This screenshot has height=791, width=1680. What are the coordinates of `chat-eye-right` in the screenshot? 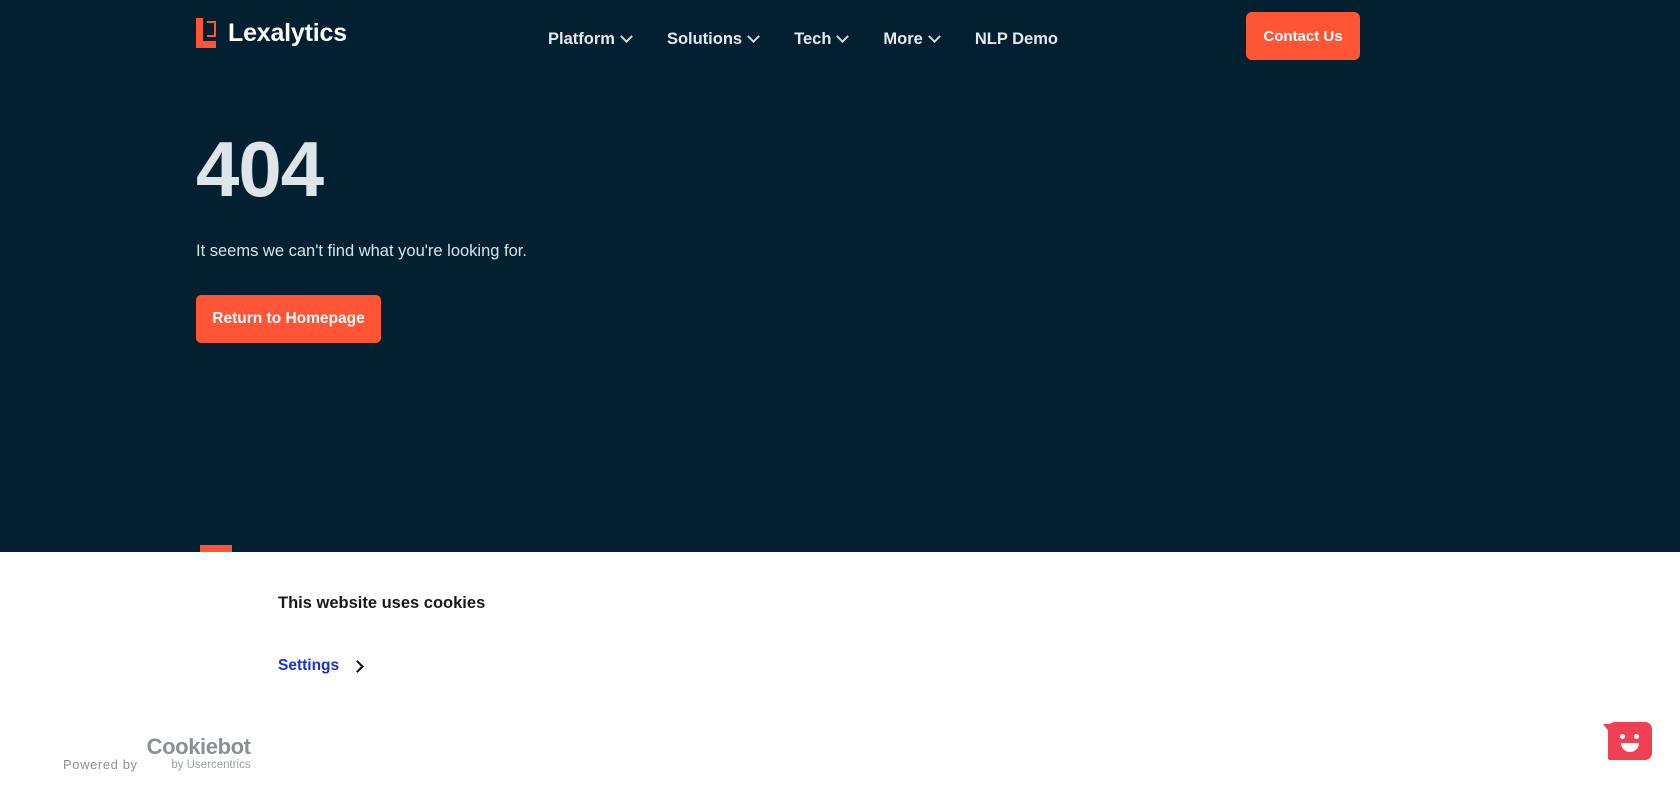 It's located at (1636, 736).